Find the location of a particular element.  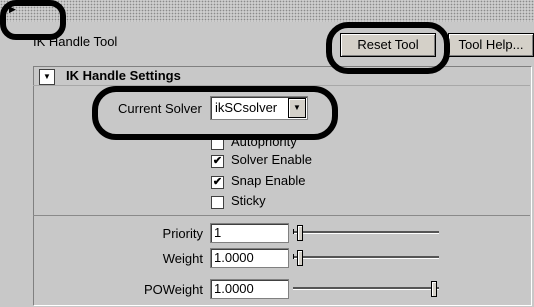

weight-slider-handle is located at coordinates (300, 258).